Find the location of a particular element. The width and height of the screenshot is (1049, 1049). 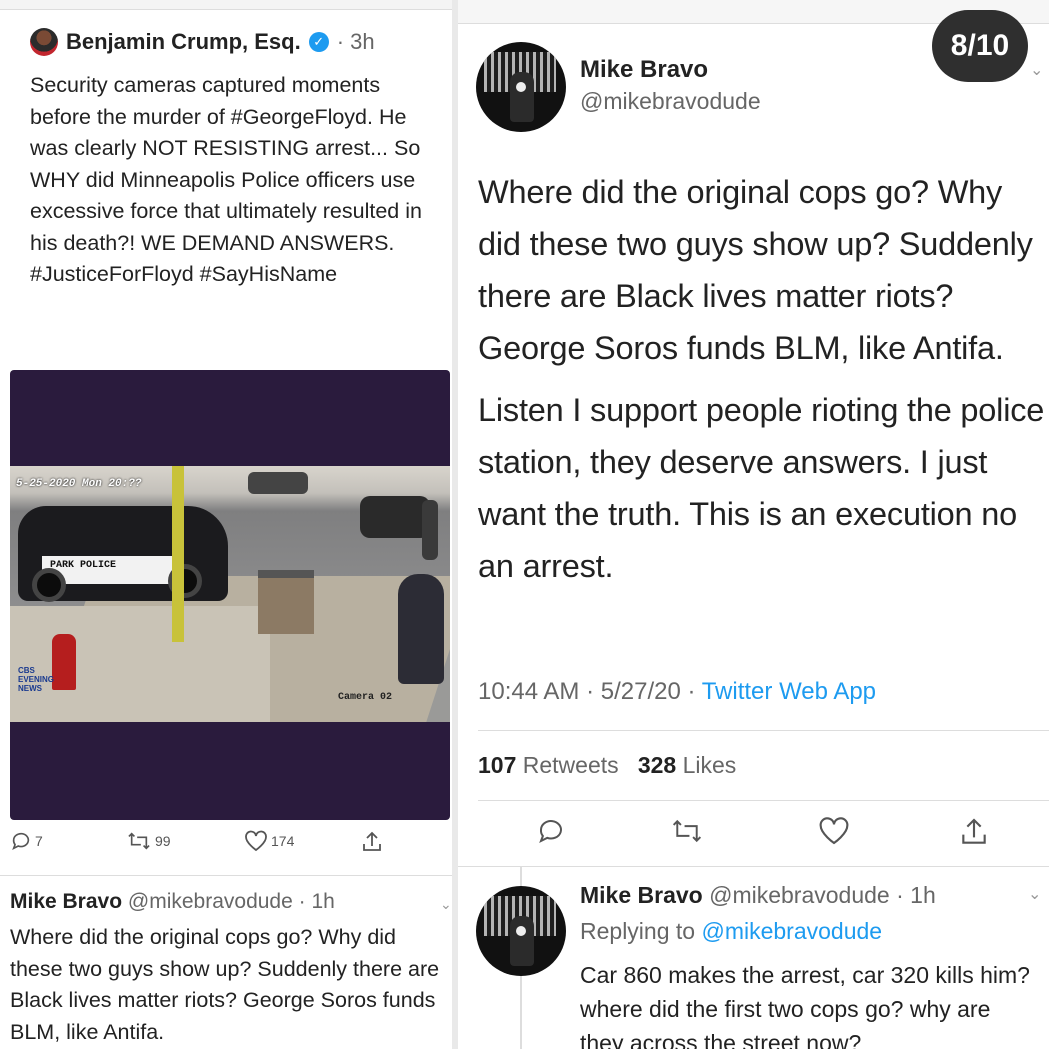

retweet-button is located at coordinates (687, 833).